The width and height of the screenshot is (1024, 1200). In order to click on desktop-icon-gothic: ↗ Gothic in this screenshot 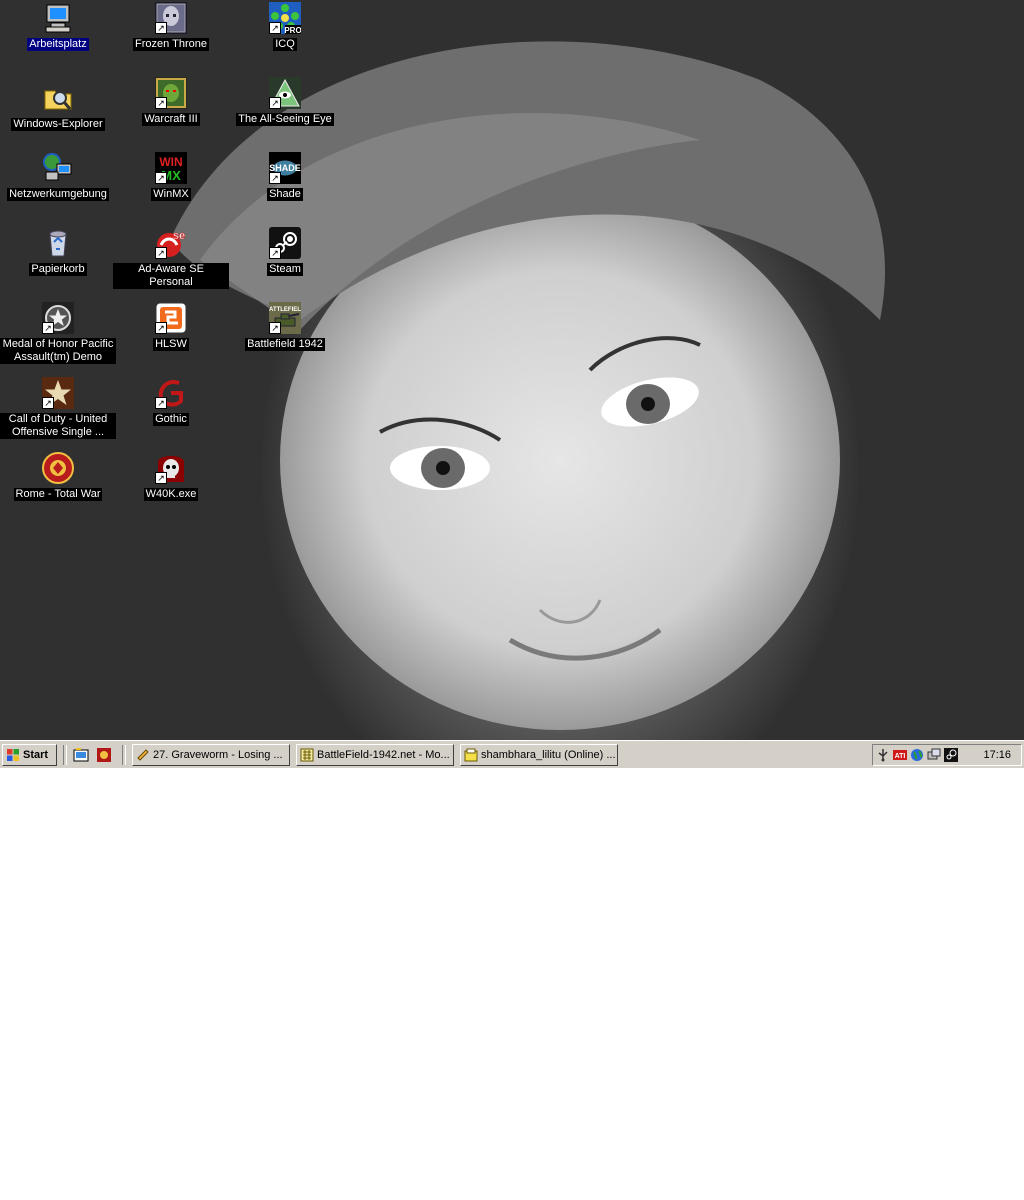, I will do `click(171, 401)`.